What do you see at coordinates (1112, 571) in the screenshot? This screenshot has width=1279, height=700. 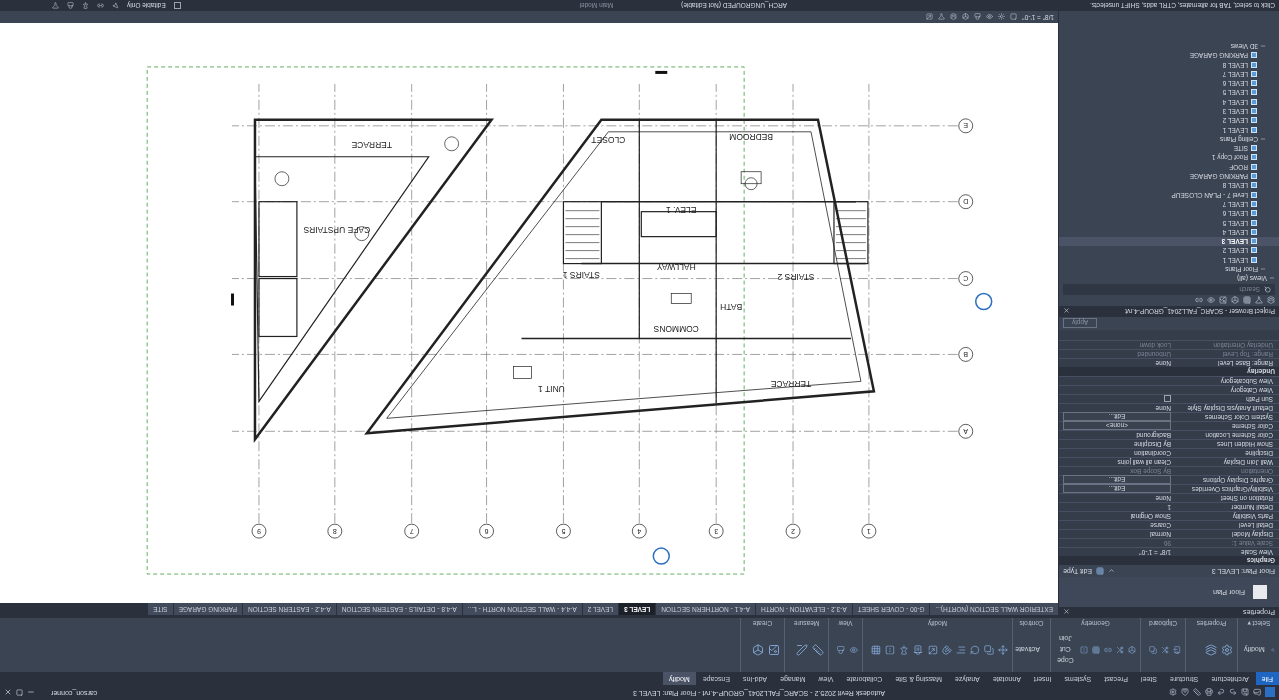 I see `dropdown-icon` at bounding box center [1112, 571].